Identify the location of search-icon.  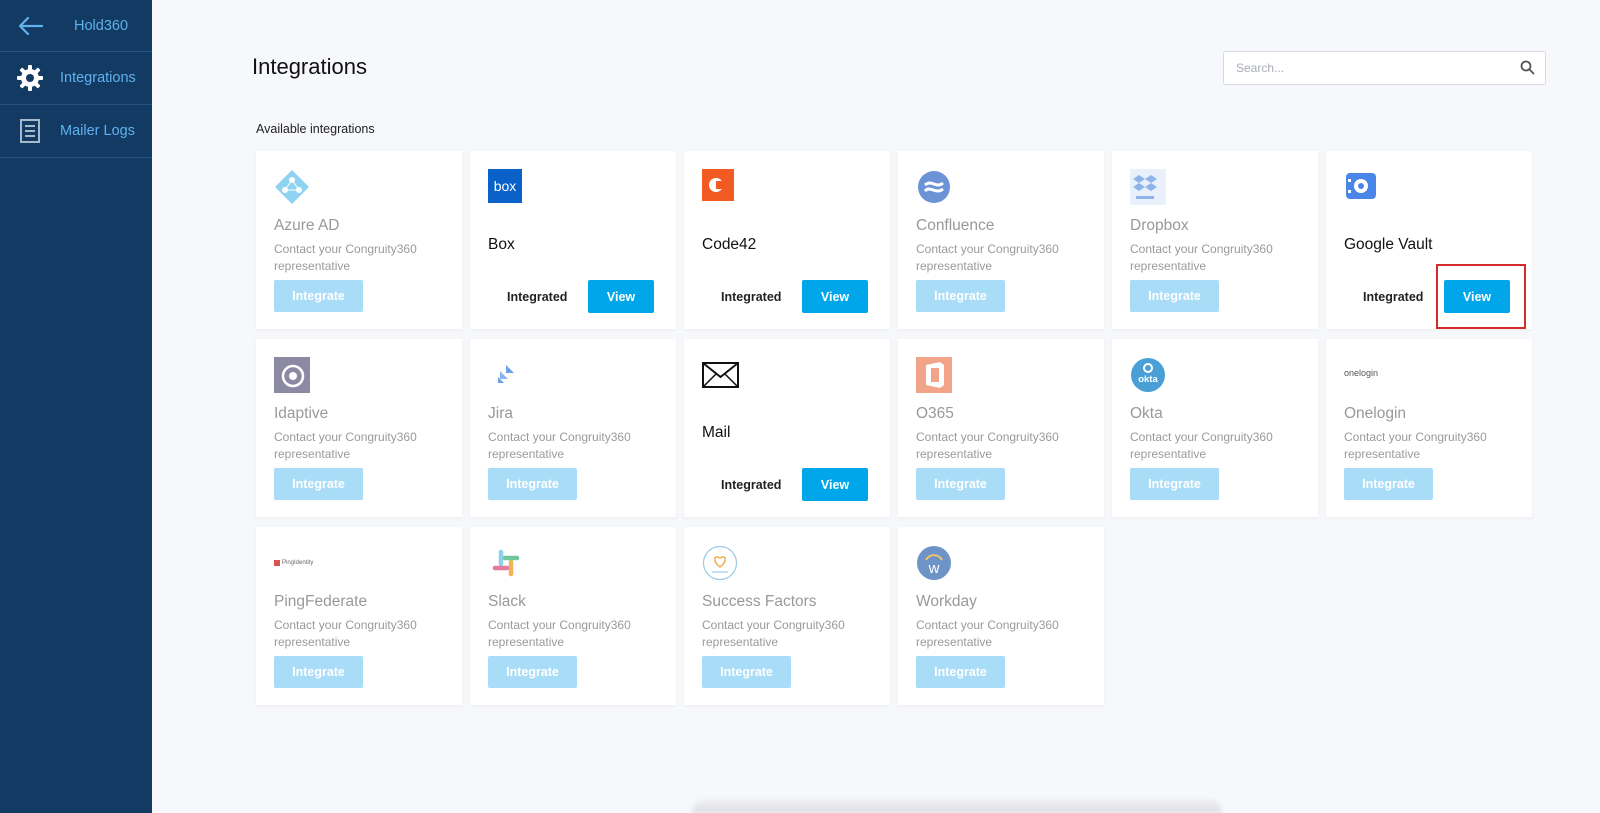
(1527, 70).